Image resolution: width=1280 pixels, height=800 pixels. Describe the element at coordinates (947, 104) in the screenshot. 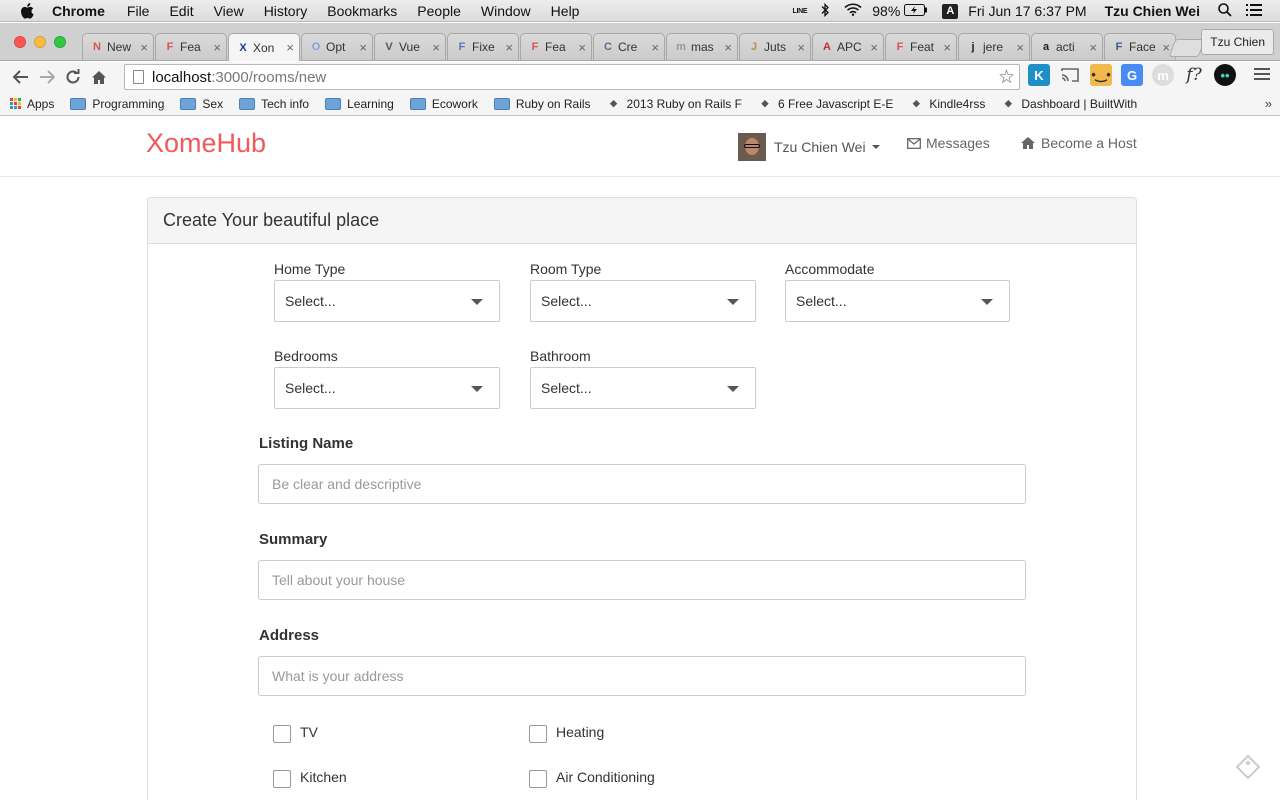

I see `bookmark-item: ◆ Kindle4rss` at that location.